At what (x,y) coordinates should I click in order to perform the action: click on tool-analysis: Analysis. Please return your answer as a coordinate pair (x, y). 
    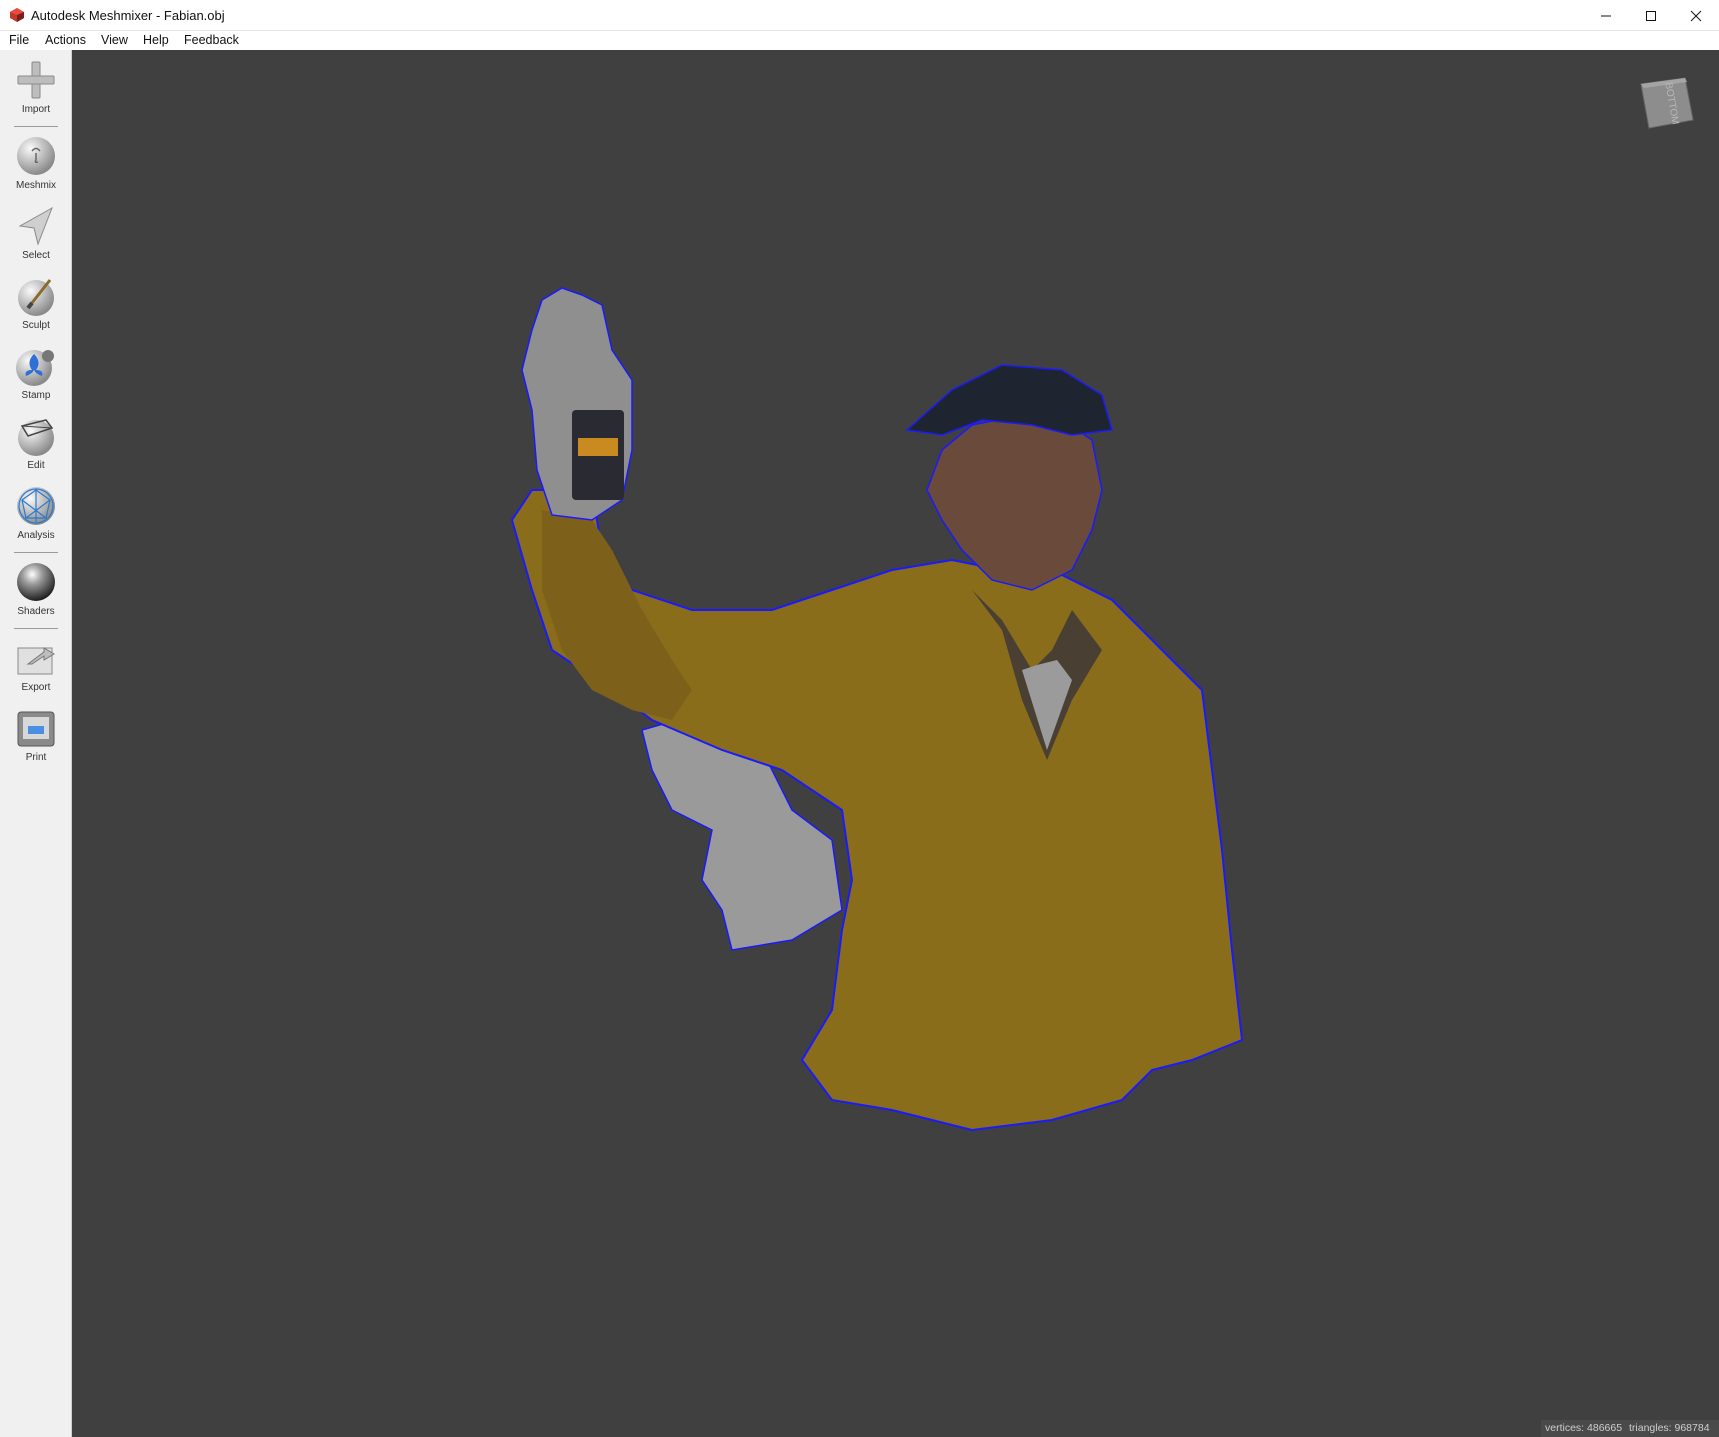
    Looking at the image, I should click on (36, 512).